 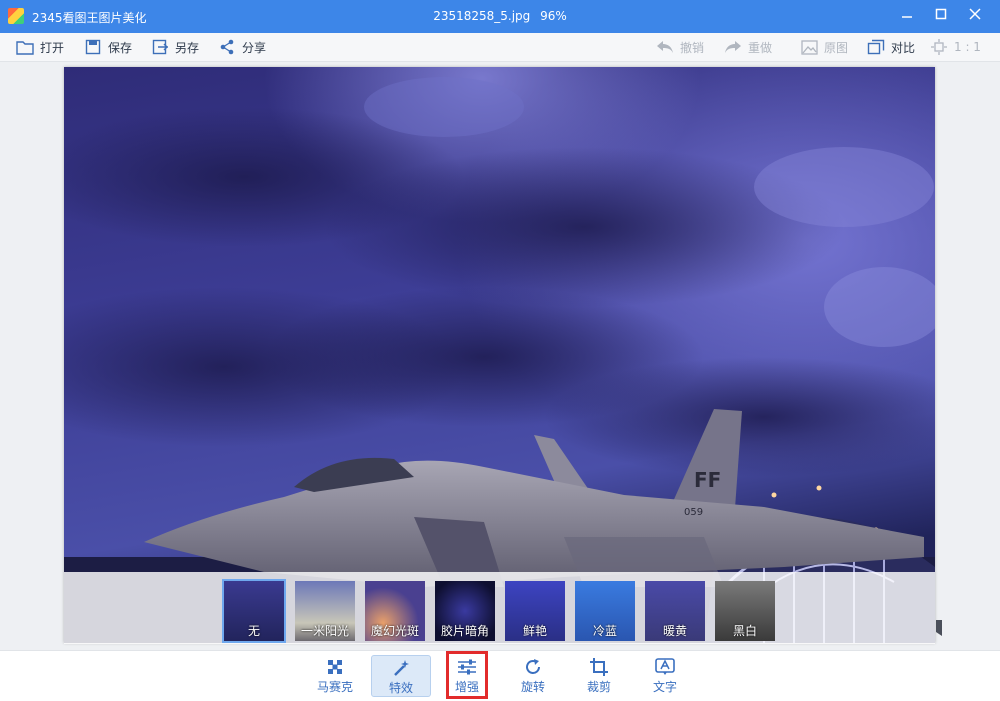 What do you see at coordinates (707, 480) in the screenshot?
I see `tail-marking: FF` at bounding box center [707, 480].